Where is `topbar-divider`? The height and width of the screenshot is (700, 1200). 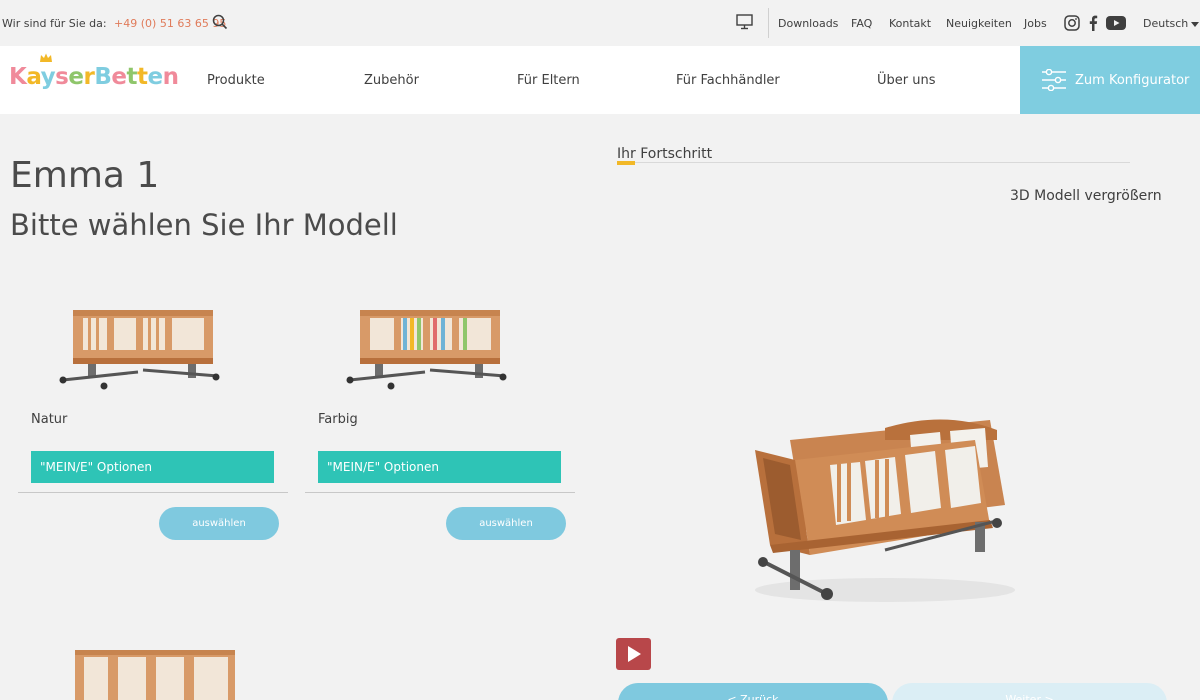 topbar-divider is located at coordinates (768, 23).